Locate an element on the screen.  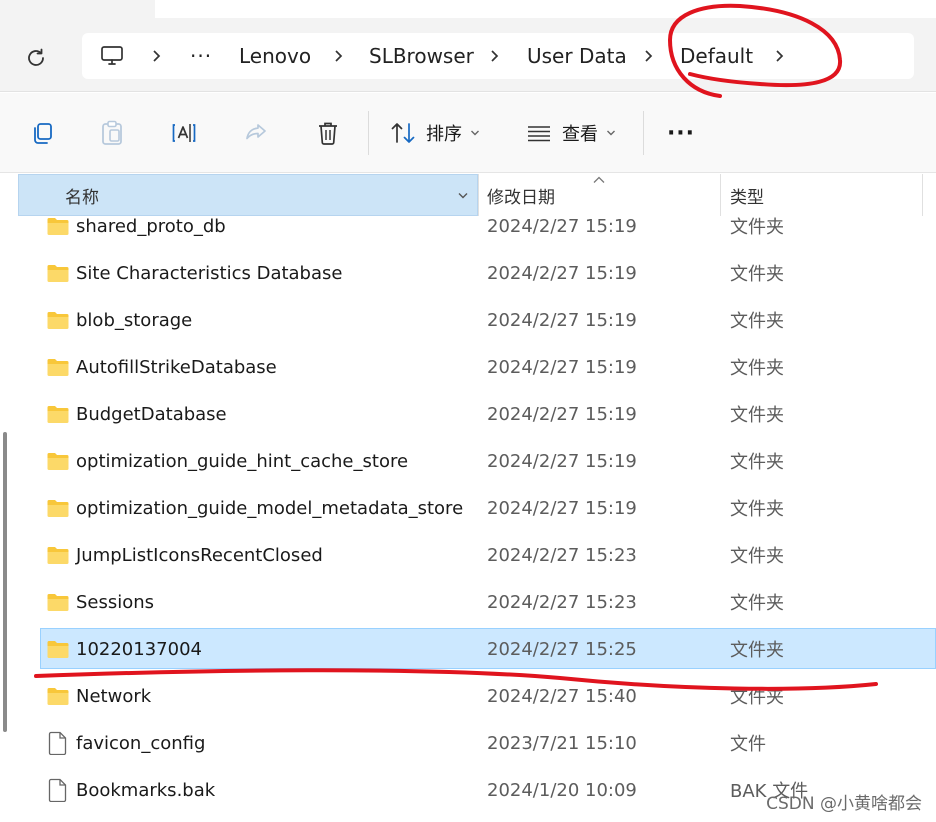
trash-icon is located at coordinates (328, 133).